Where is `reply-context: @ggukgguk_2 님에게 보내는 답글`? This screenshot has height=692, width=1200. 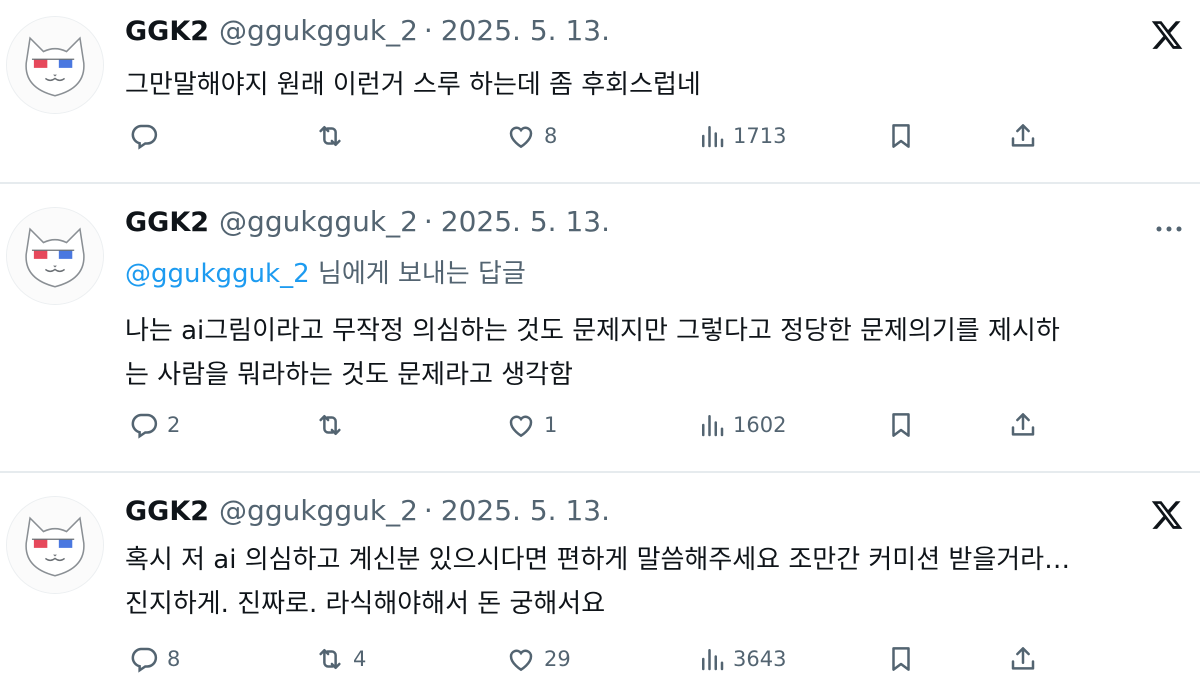
reply-context: @ggukgguk_2 님에게 보내는 답글 is located at coordinates (325, 271).